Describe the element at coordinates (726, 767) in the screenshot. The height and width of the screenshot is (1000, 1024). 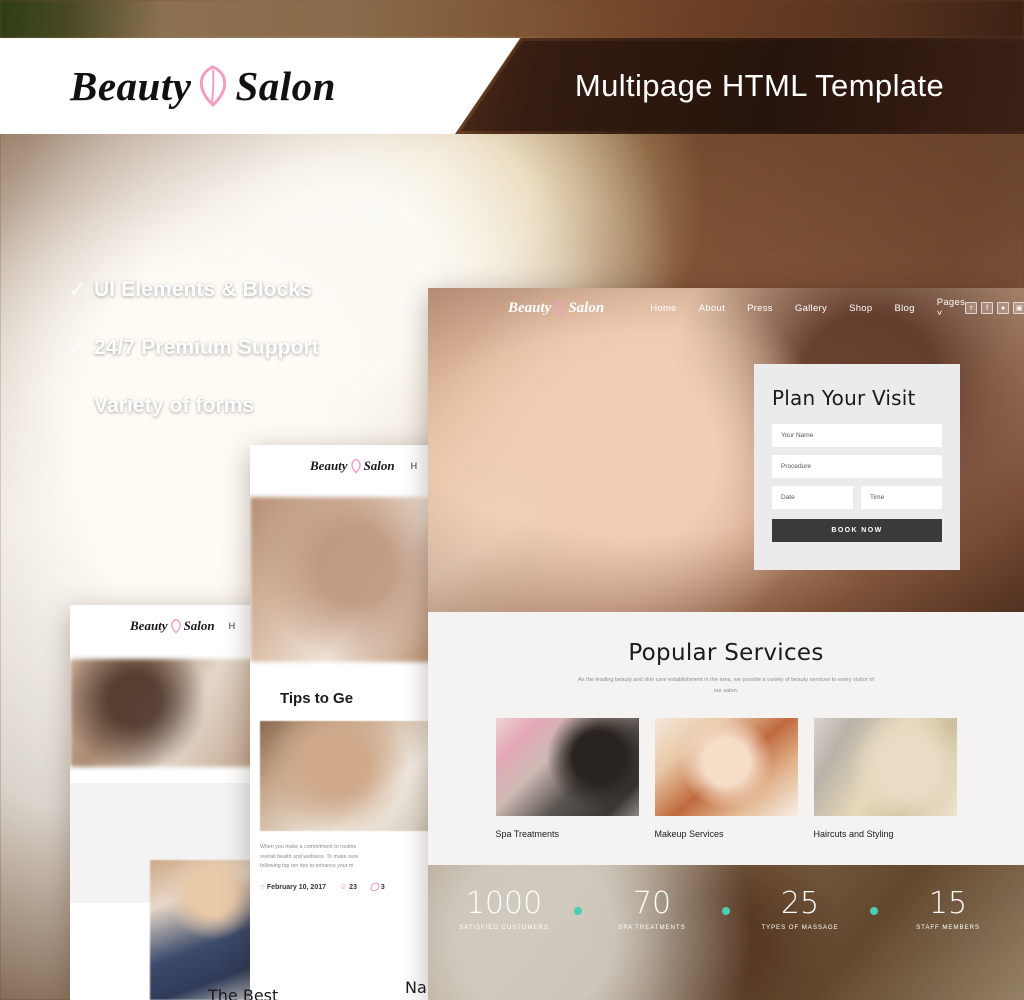
I see `makeup-application-photo` at that location.